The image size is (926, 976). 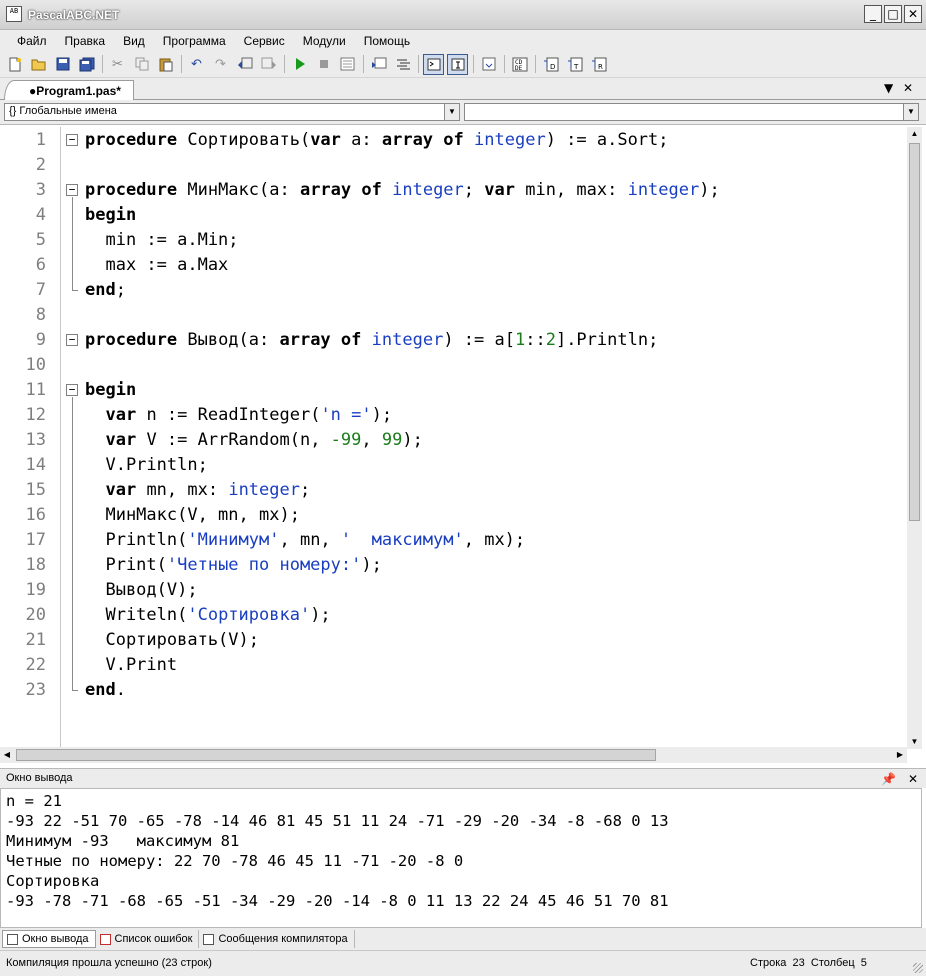 What do you see at coordinates (196, 64) in the screenshot?
I see `undo-icon: ↶` at bounding box center [196, 64].